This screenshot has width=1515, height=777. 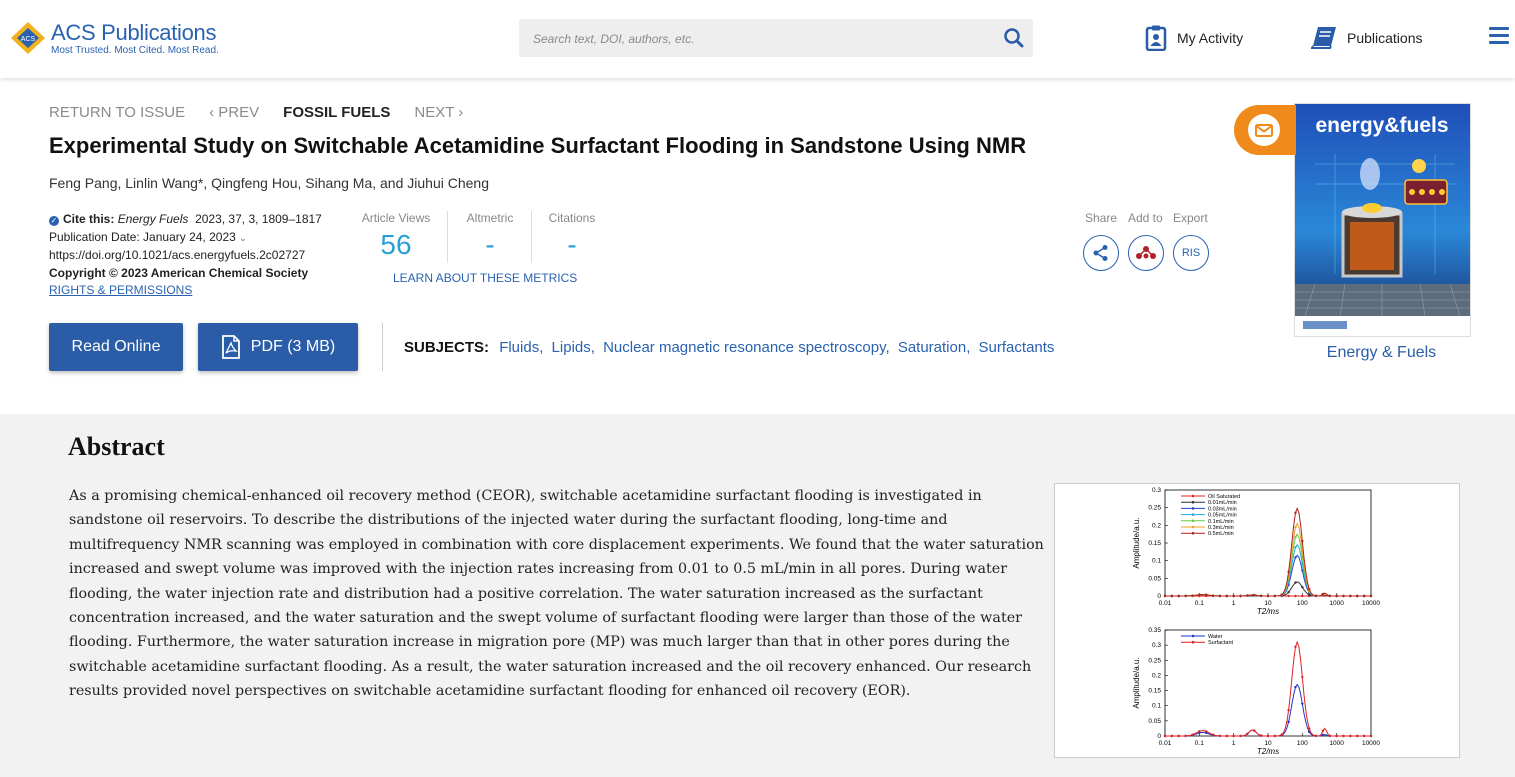 I want to click on share-button, so click(x=1101, y=253).